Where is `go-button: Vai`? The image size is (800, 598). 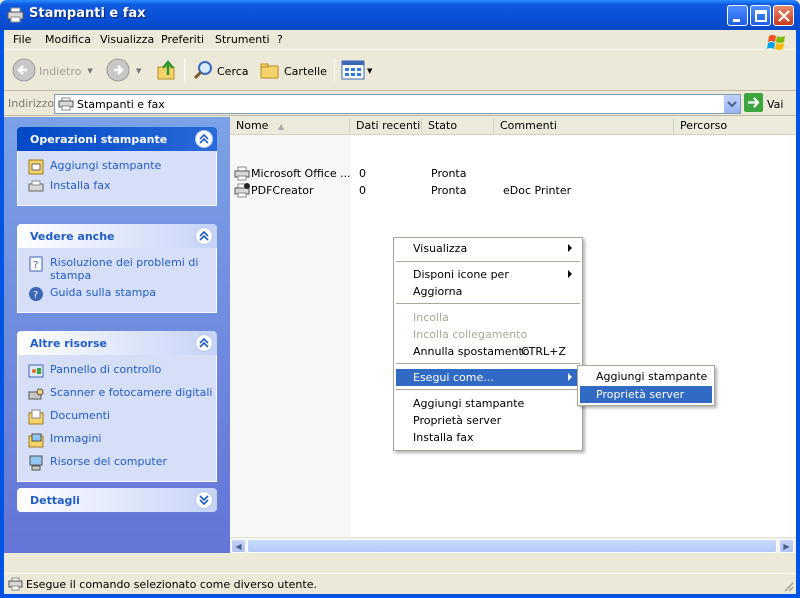
go-button: Vai is located at coordinates (763, 103).